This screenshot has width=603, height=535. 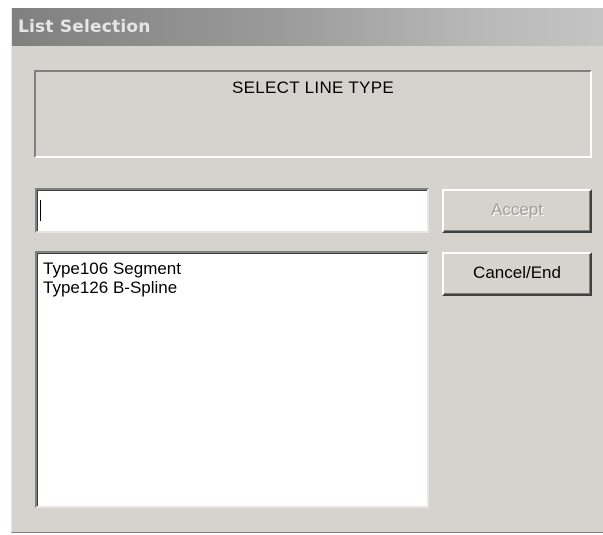 What do you see at coordinates (313, 87) in the screenshot?
I see `prompt-text: SELECT LINE TYPE` at bounding box center [313, 87].